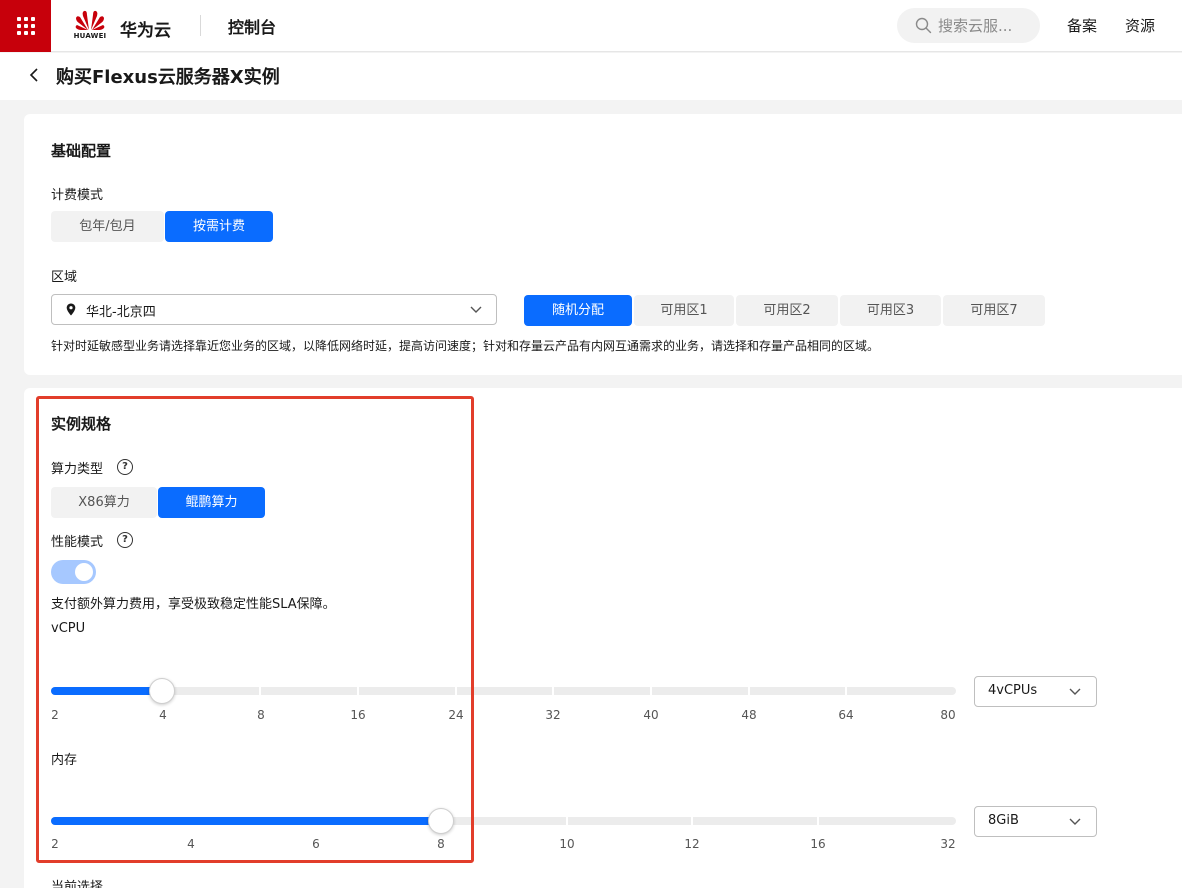 The image size is (1182, 888). I want to click on vcpu-tick-label: 48, so click(749, 715).